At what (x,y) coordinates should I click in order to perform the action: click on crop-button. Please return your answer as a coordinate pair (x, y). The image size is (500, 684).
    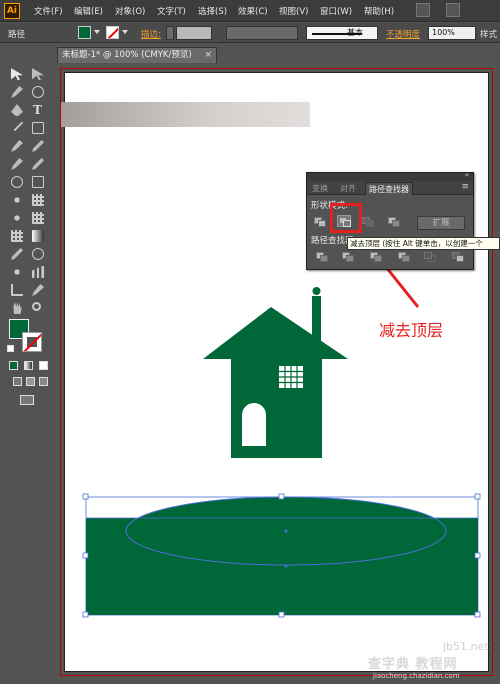
    Looking at the image, I should click on (404, 257).